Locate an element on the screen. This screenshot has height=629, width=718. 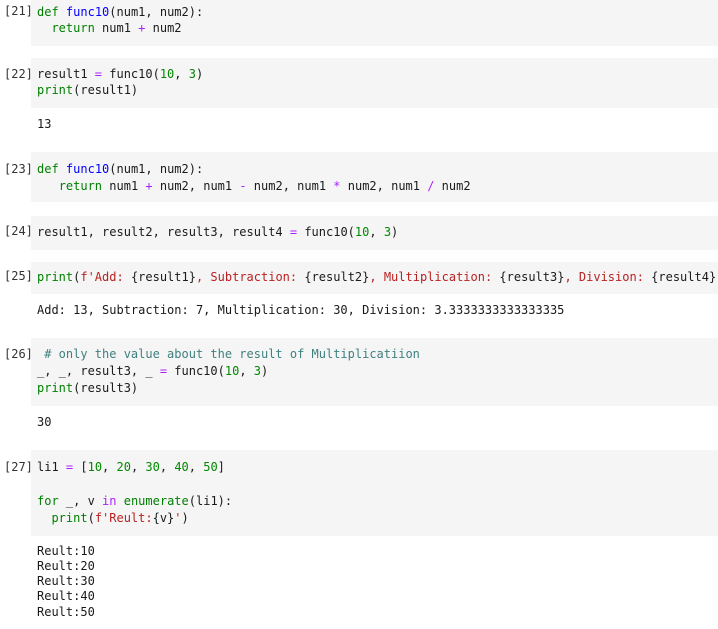
code-line: print(result3) is located at coordinates (88, 388).